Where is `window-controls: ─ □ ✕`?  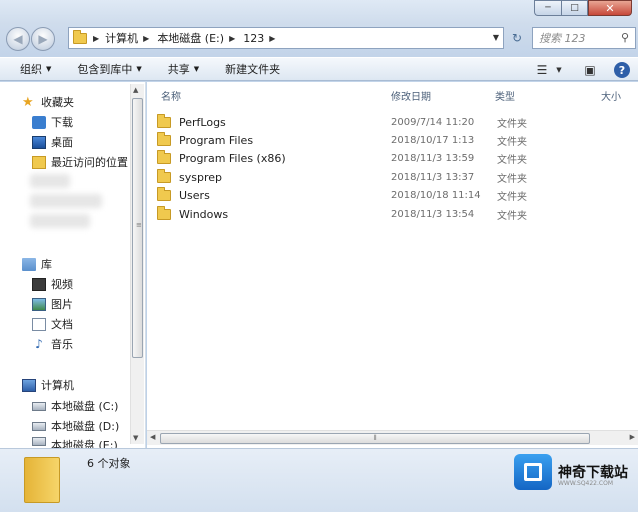 window-controls: ─ □ ✕ is located at coordinates (583, 8).